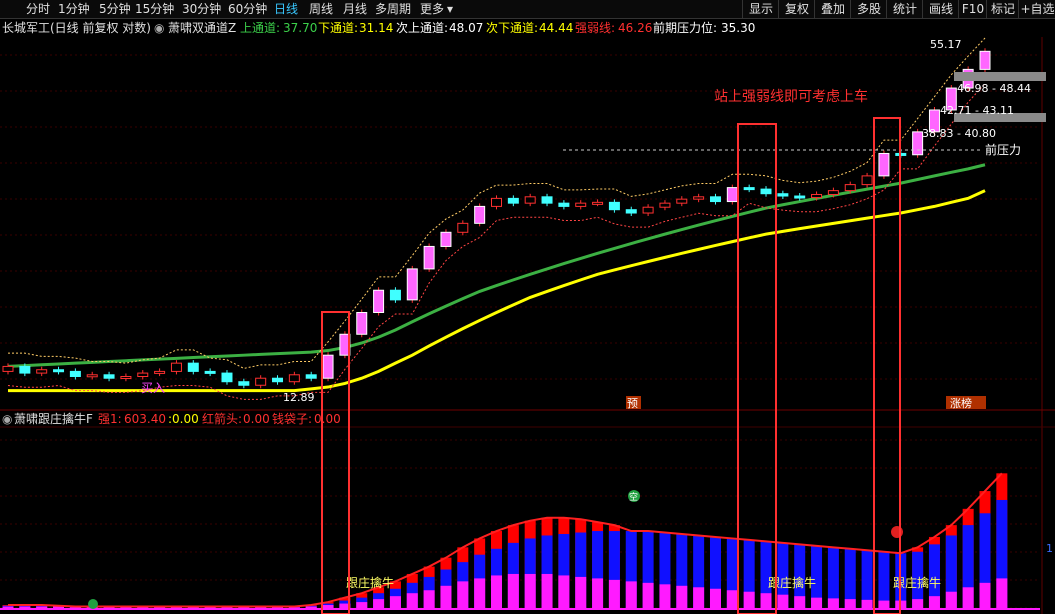 The height and width of the screenshot is (614, 1055). Describe the element at coordinates (977, 110) in the screenshot. I see `band2-label: 42.71 - 43.11` at that location.